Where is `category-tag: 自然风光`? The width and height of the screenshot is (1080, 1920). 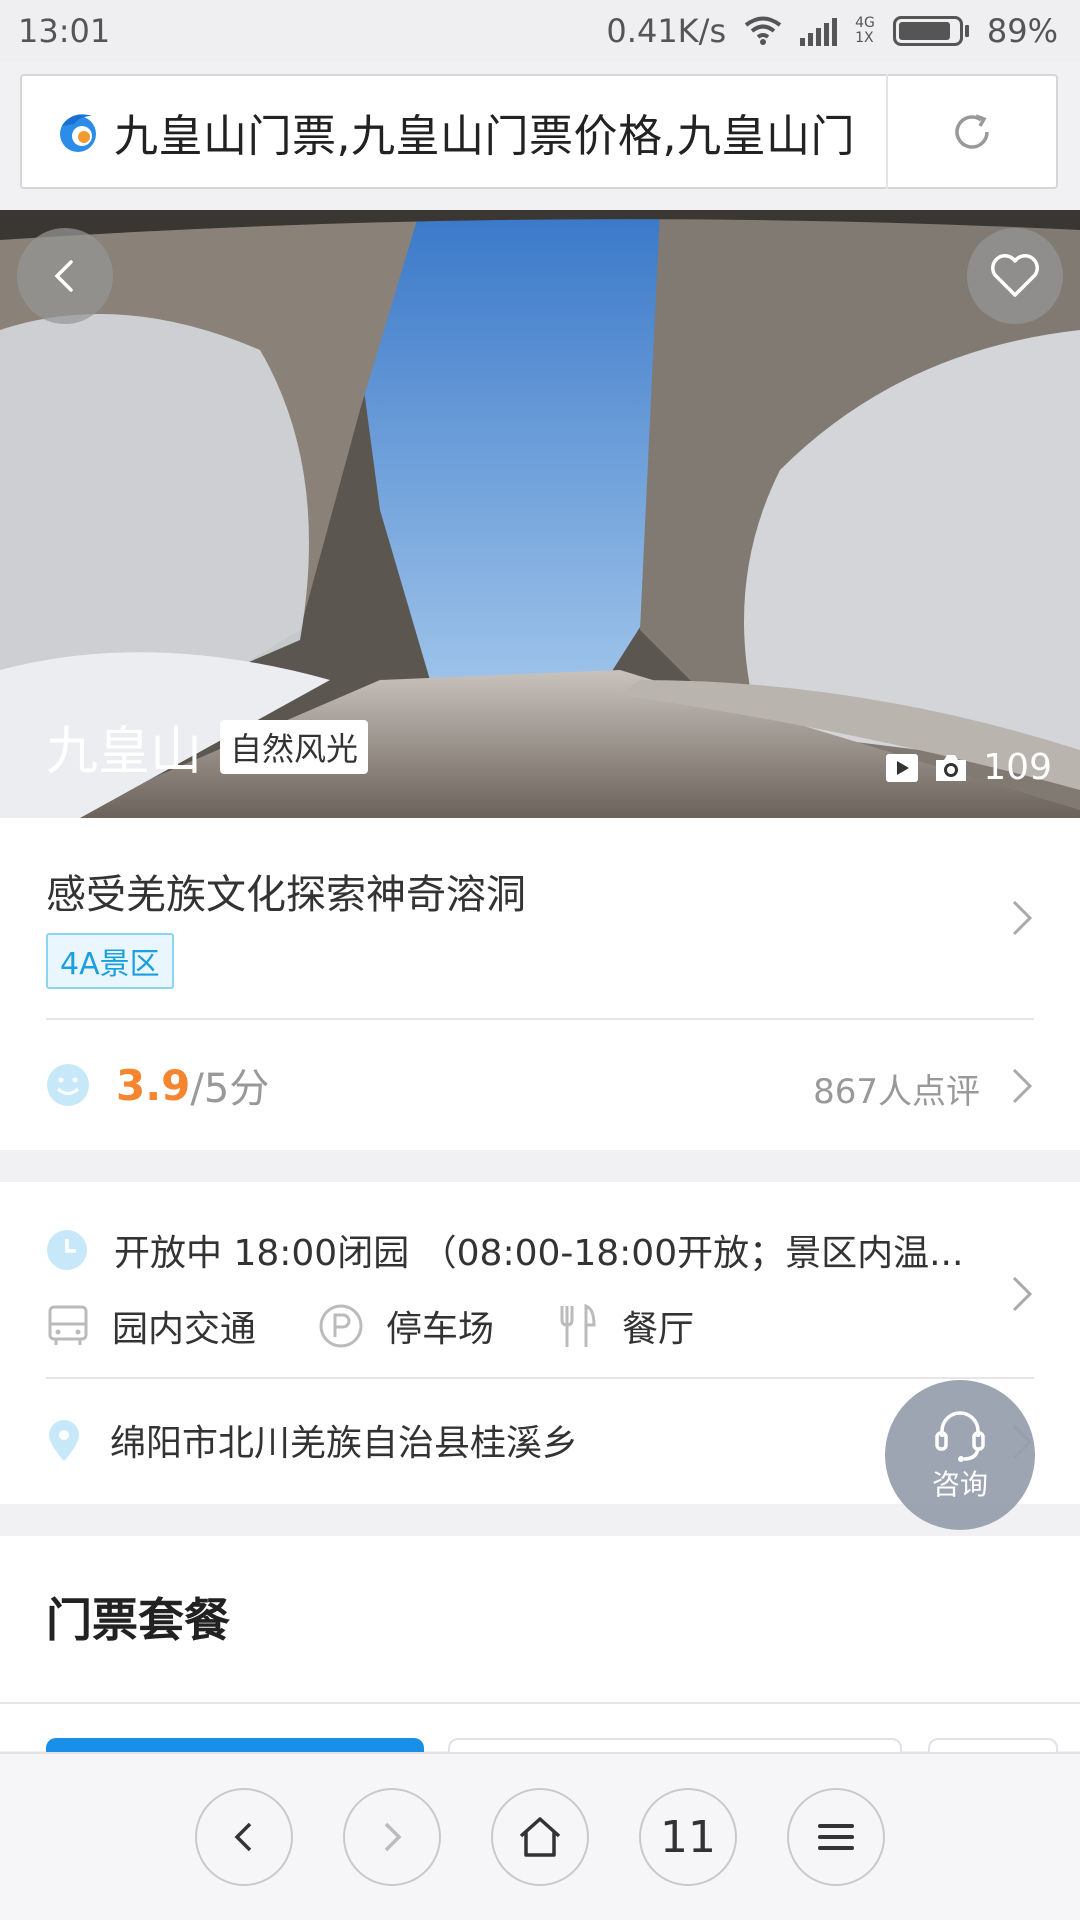
category-tag: 自然风光 is located at coordinates (294, 746).